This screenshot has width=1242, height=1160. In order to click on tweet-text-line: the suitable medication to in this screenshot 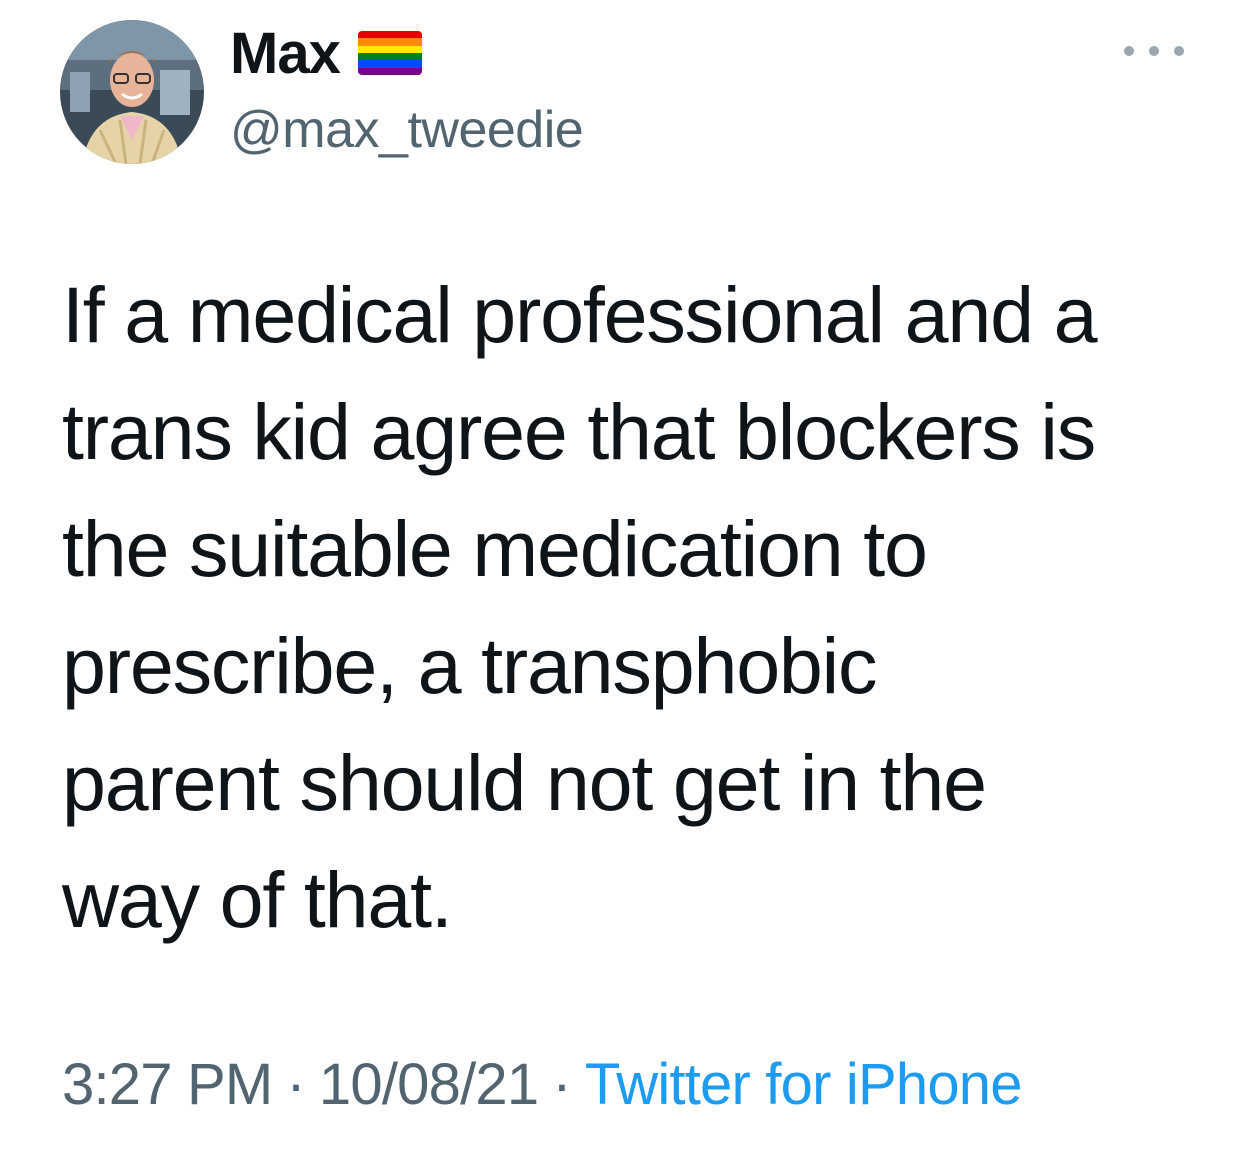, I will do `click(495, 548)`.